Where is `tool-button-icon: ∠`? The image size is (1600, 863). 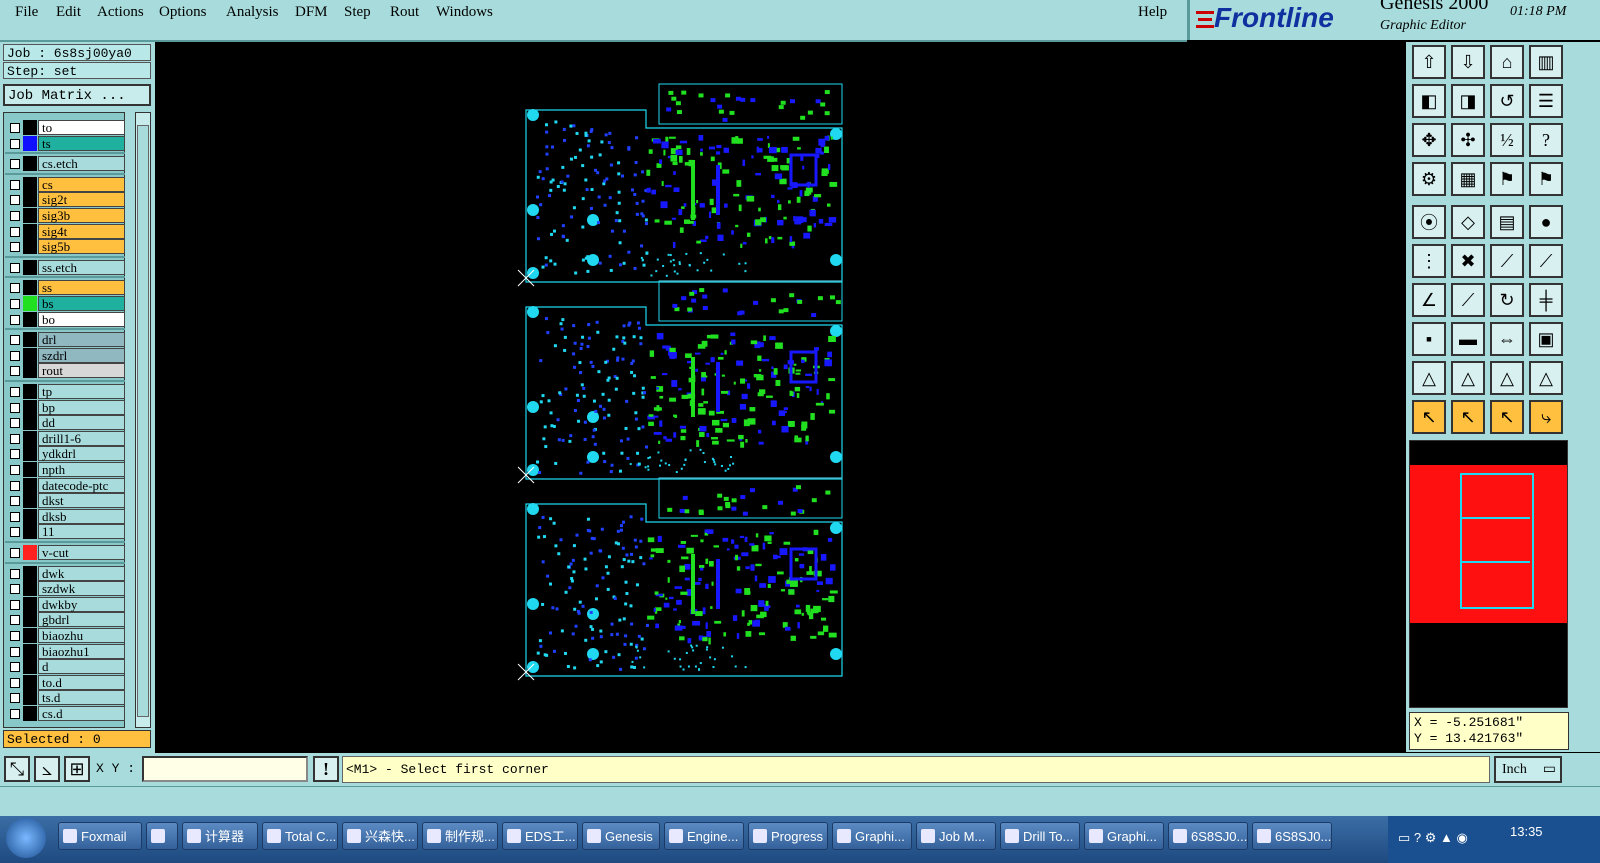
tool-button-icon: ∠ is located at coordinates (1429, 300).